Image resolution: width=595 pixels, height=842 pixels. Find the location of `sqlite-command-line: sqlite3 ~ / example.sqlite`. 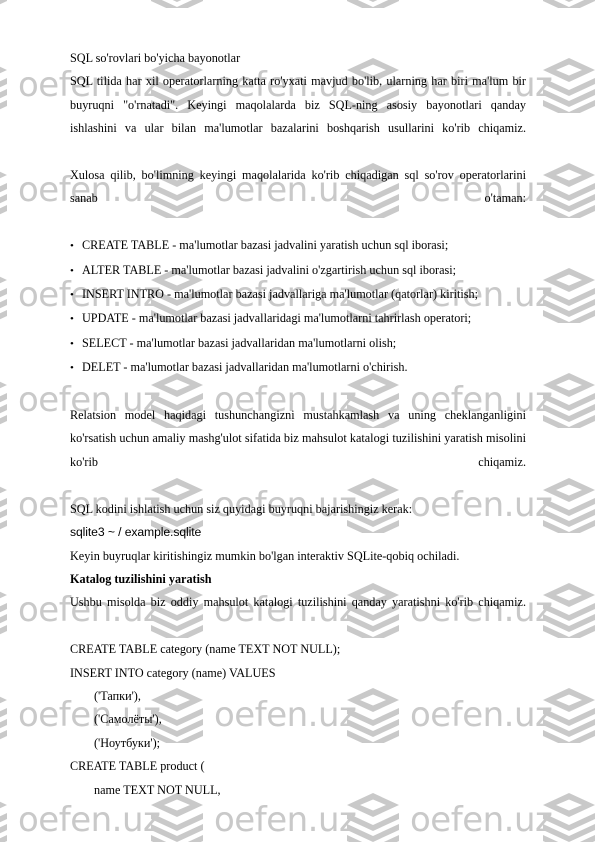

sqlite-command-line: sqlite3 ~ / example.sqlite is located at coordinates (136, 532).